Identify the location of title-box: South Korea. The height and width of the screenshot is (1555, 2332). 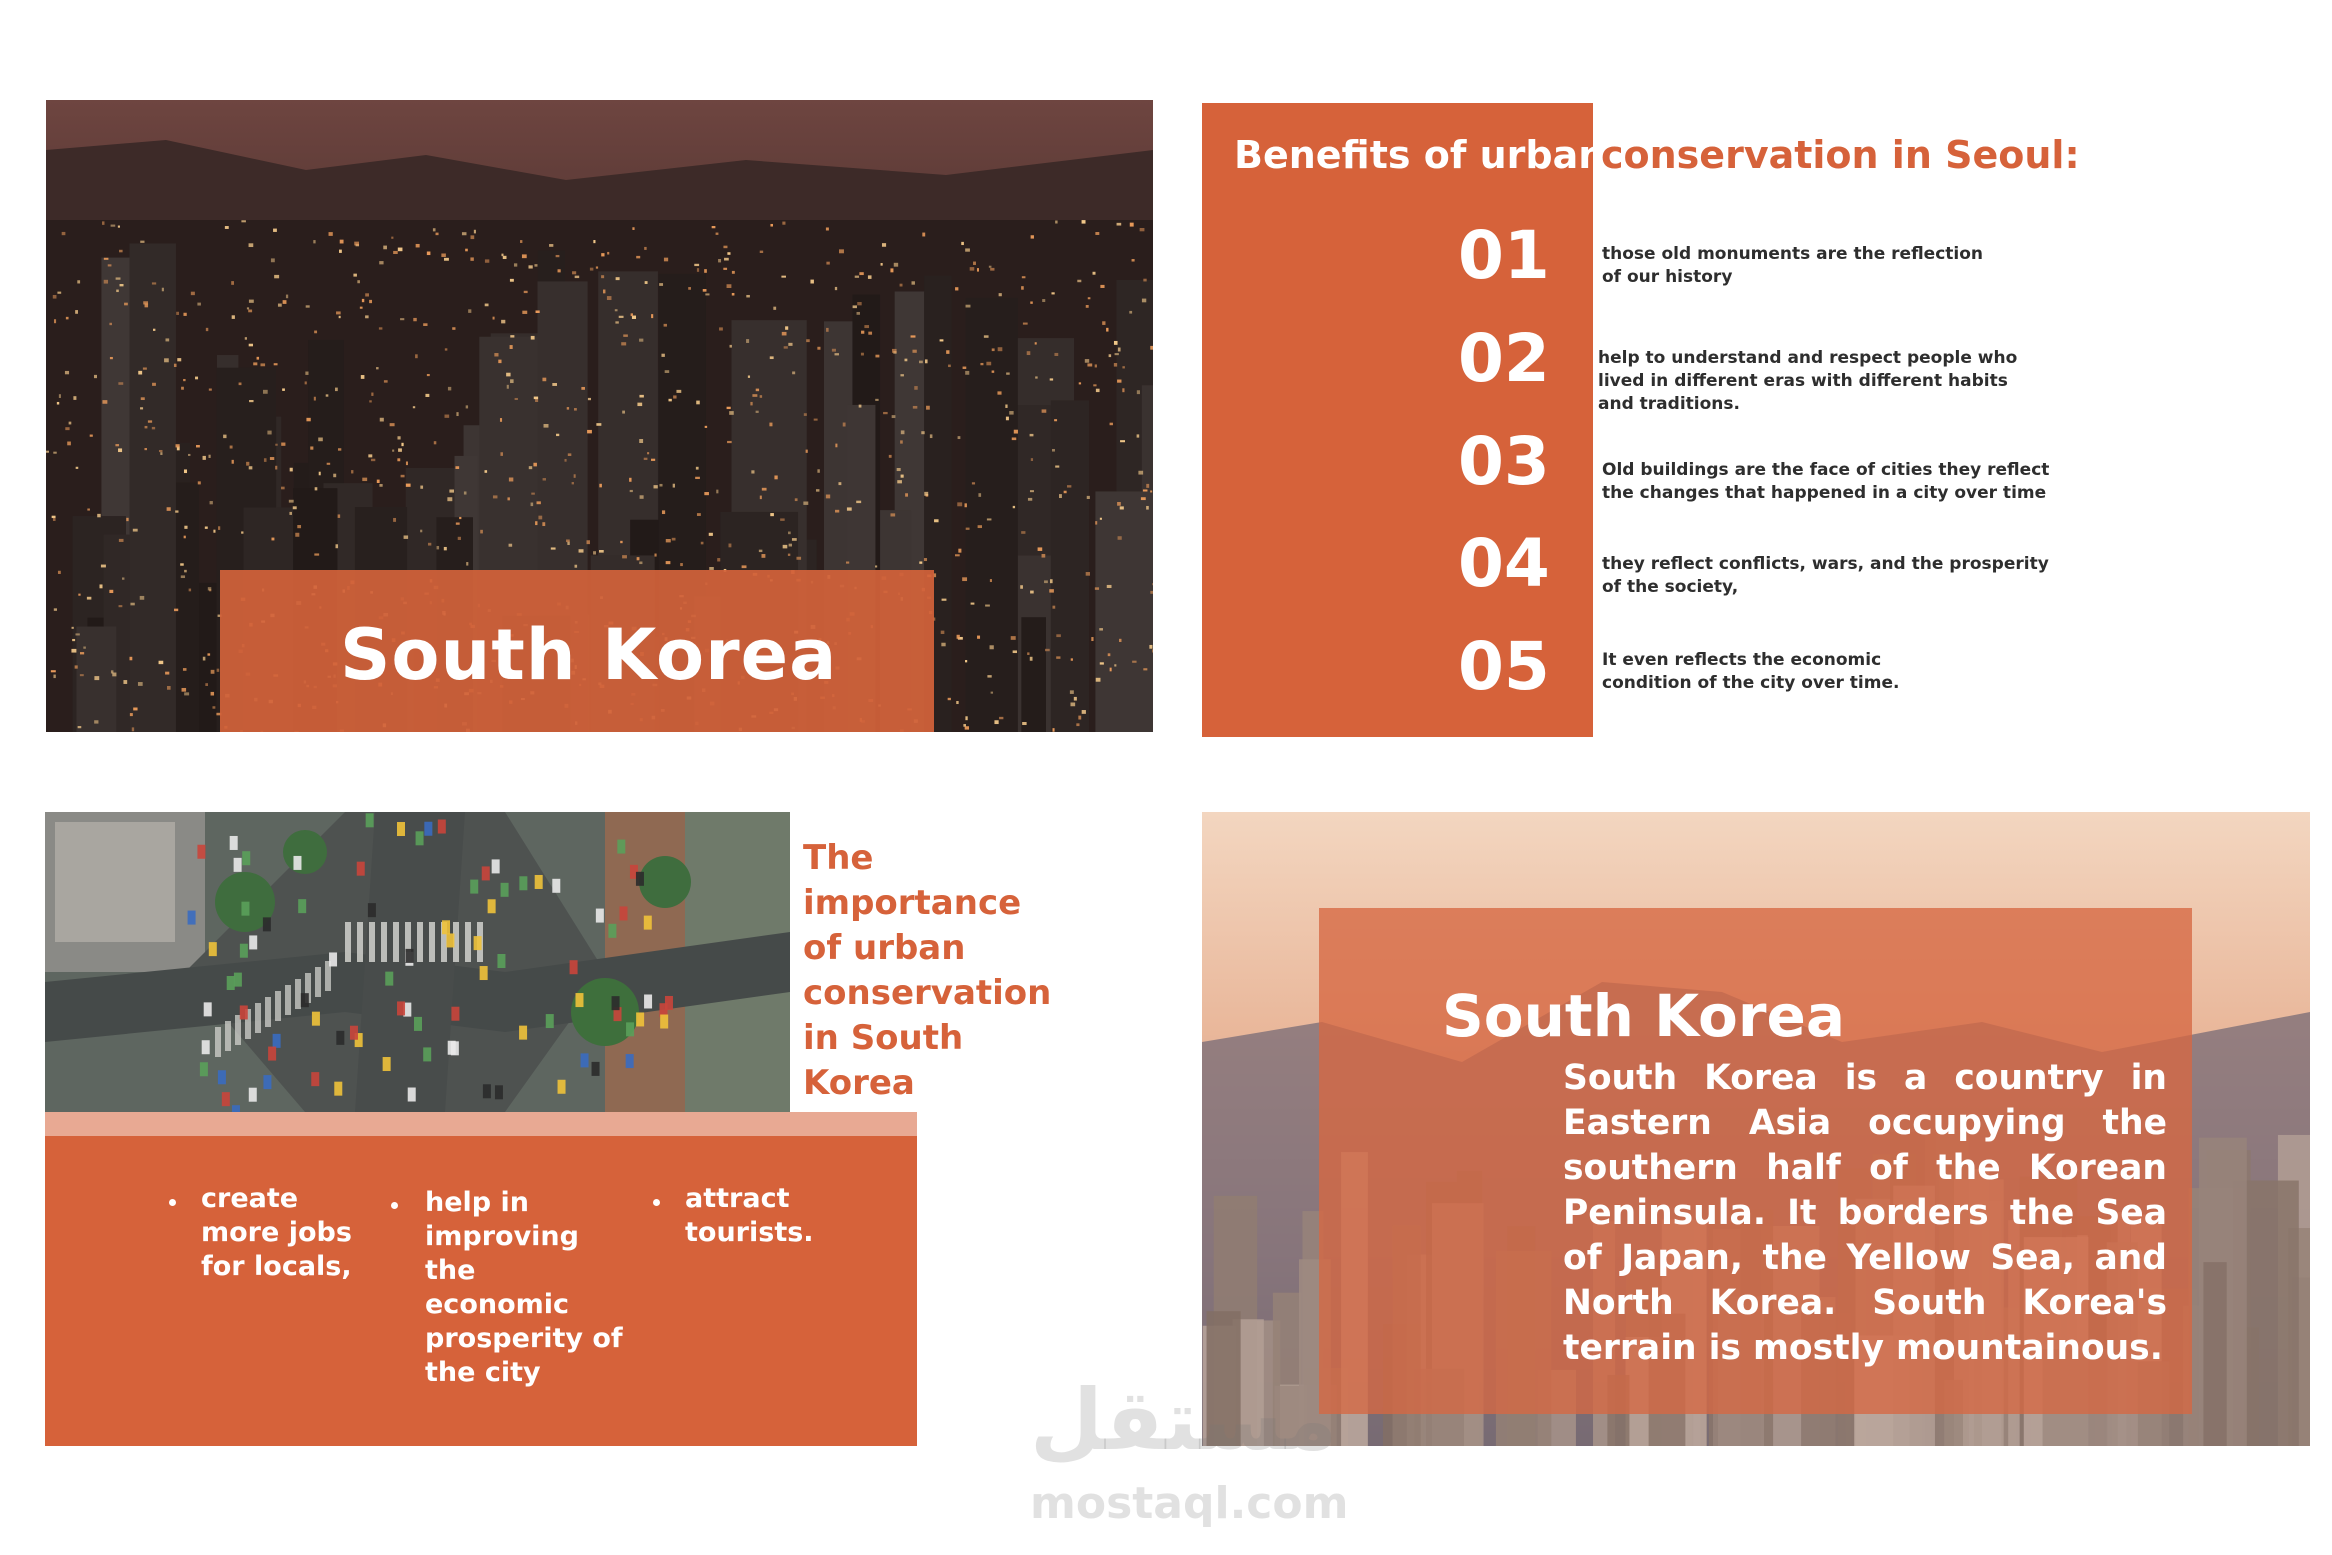
(577, 651).